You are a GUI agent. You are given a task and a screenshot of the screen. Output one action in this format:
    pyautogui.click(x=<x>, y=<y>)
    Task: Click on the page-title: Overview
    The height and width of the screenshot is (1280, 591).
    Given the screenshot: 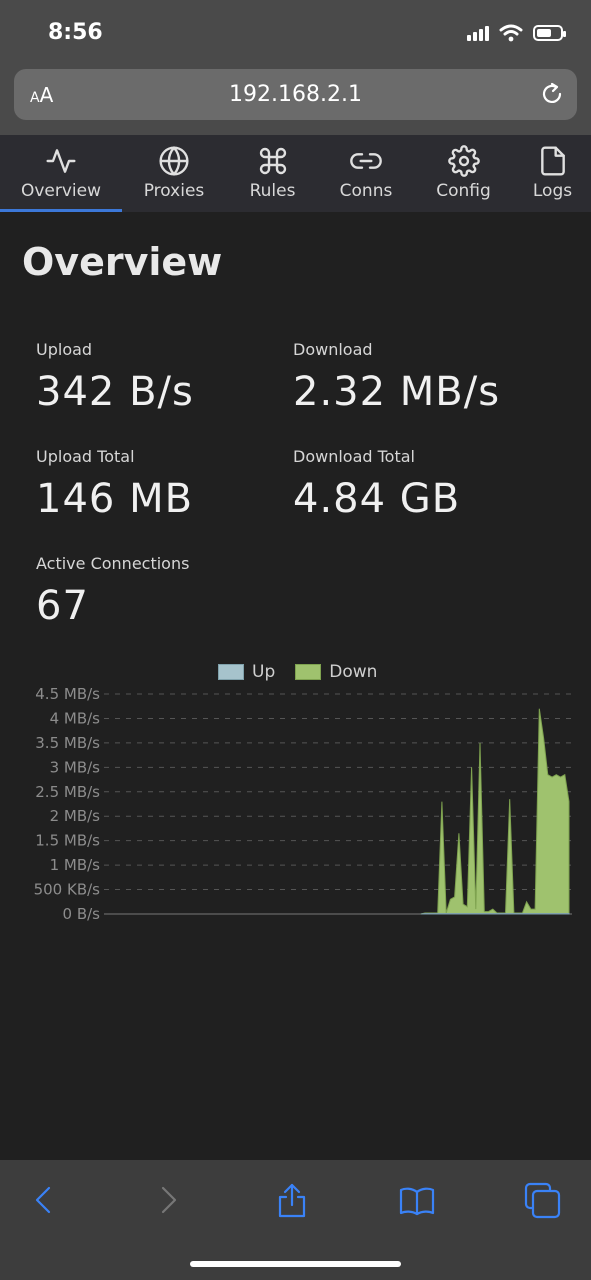 What is the action you would take?
    pyautogui.click(x=122, y=262)
    